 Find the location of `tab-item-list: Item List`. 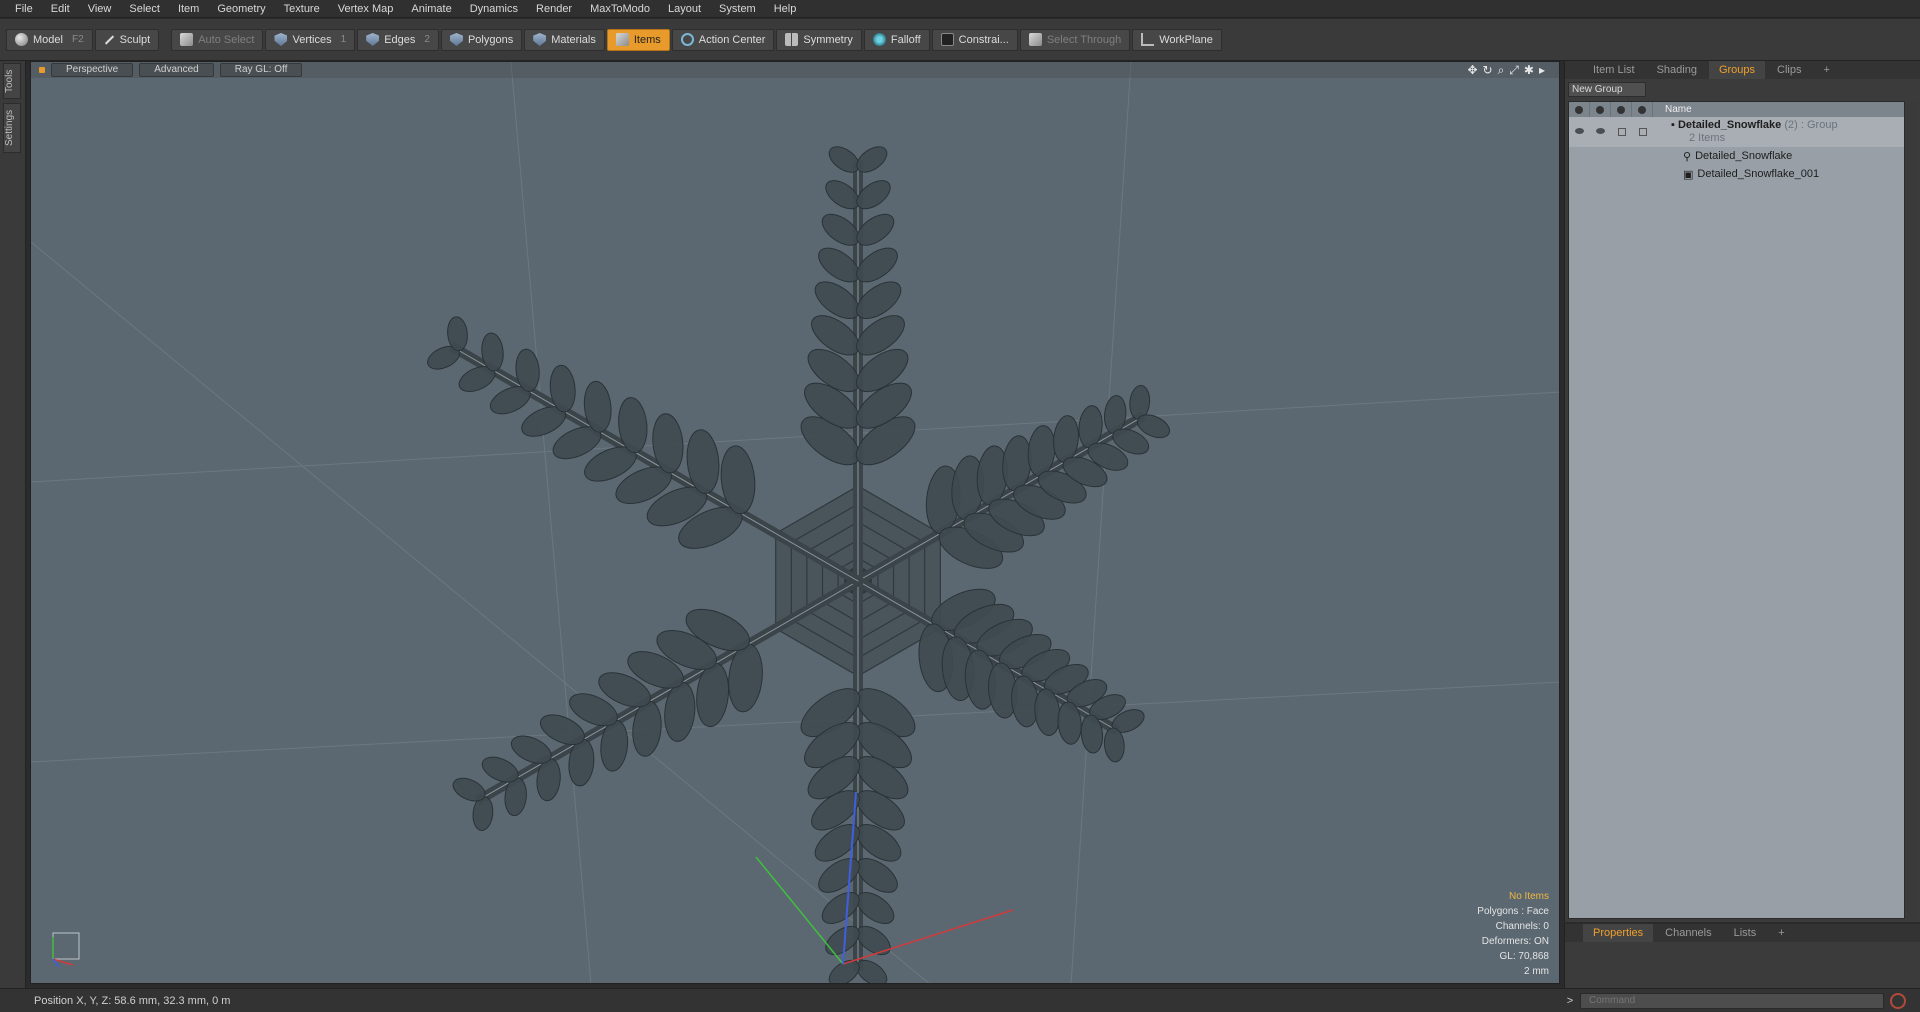

tab-item-list: Item List is located at coordinates (1614, 70).